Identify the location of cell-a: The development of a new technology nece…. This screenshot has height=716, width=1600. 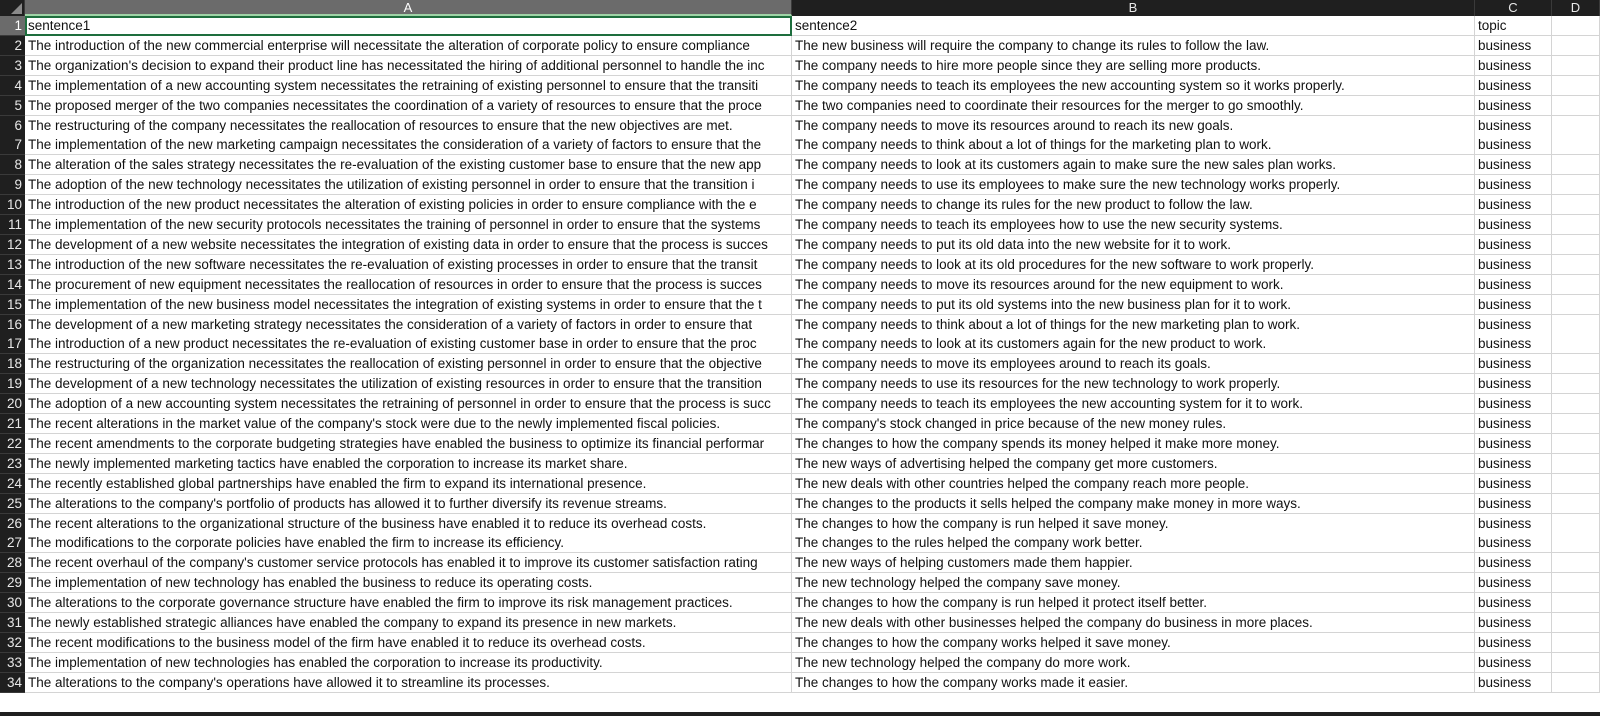
(408, 384).